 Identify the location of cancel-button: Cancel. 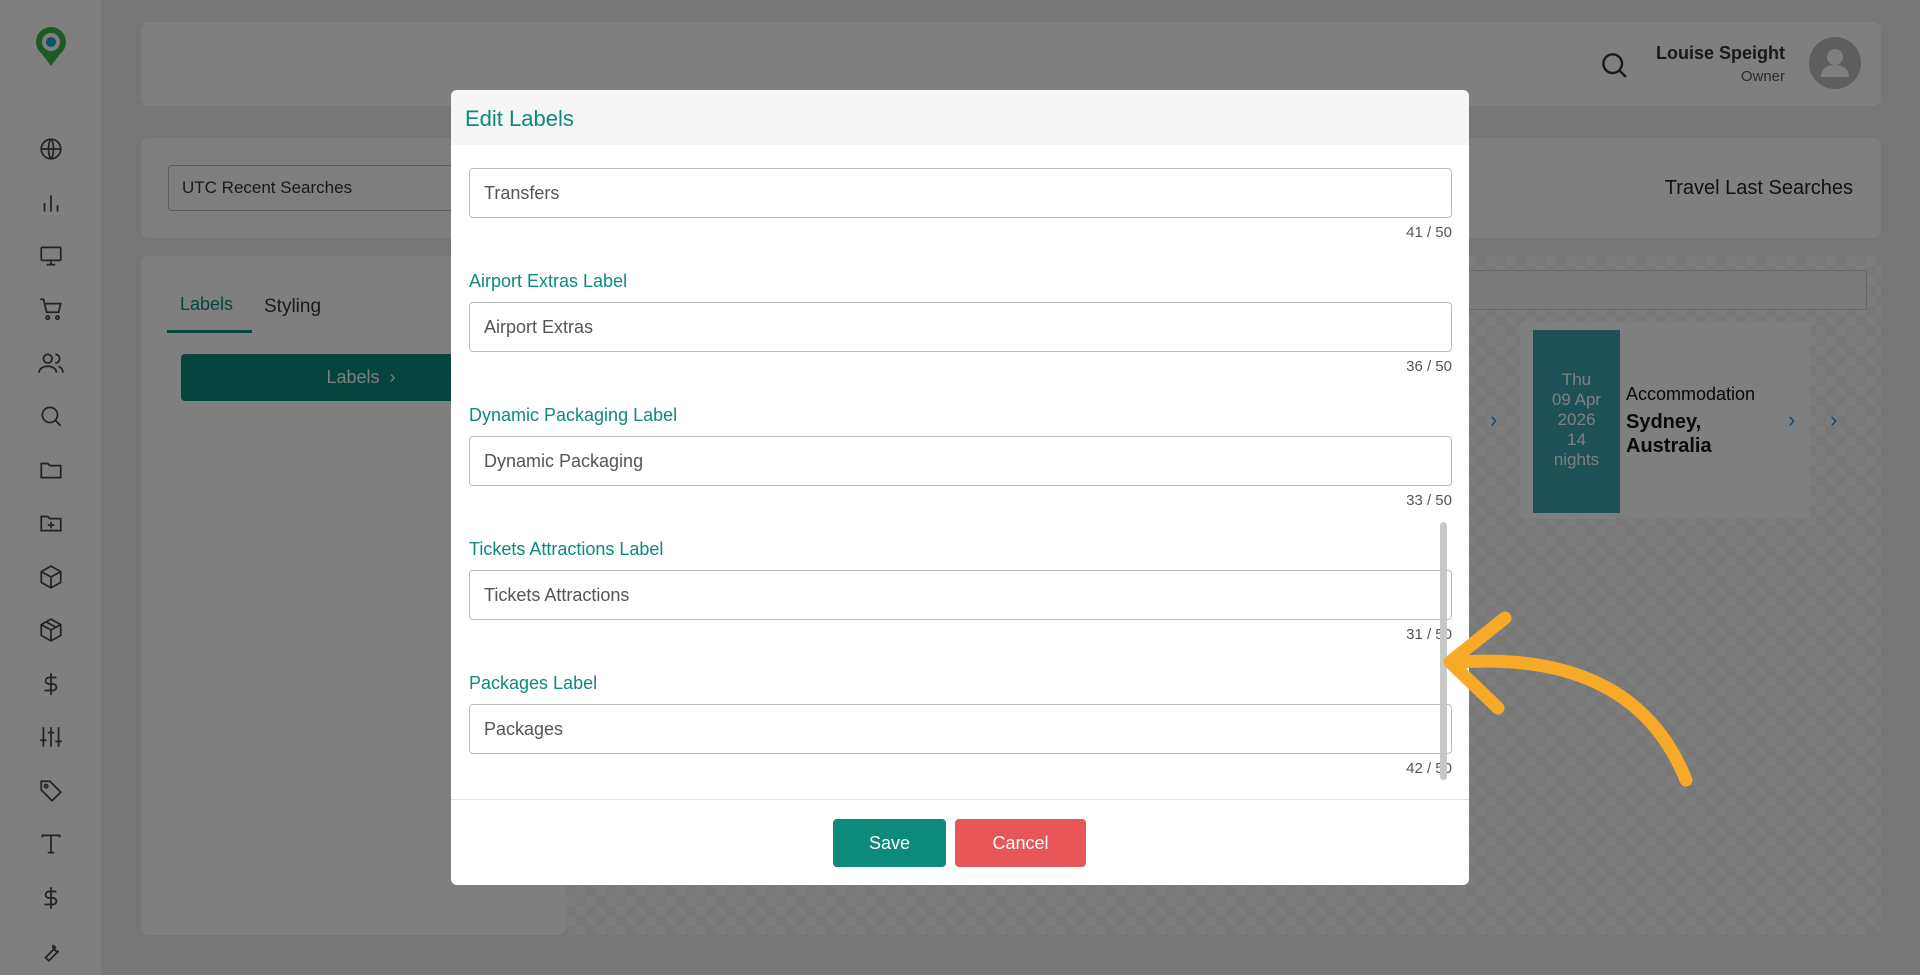
(1020, 843).